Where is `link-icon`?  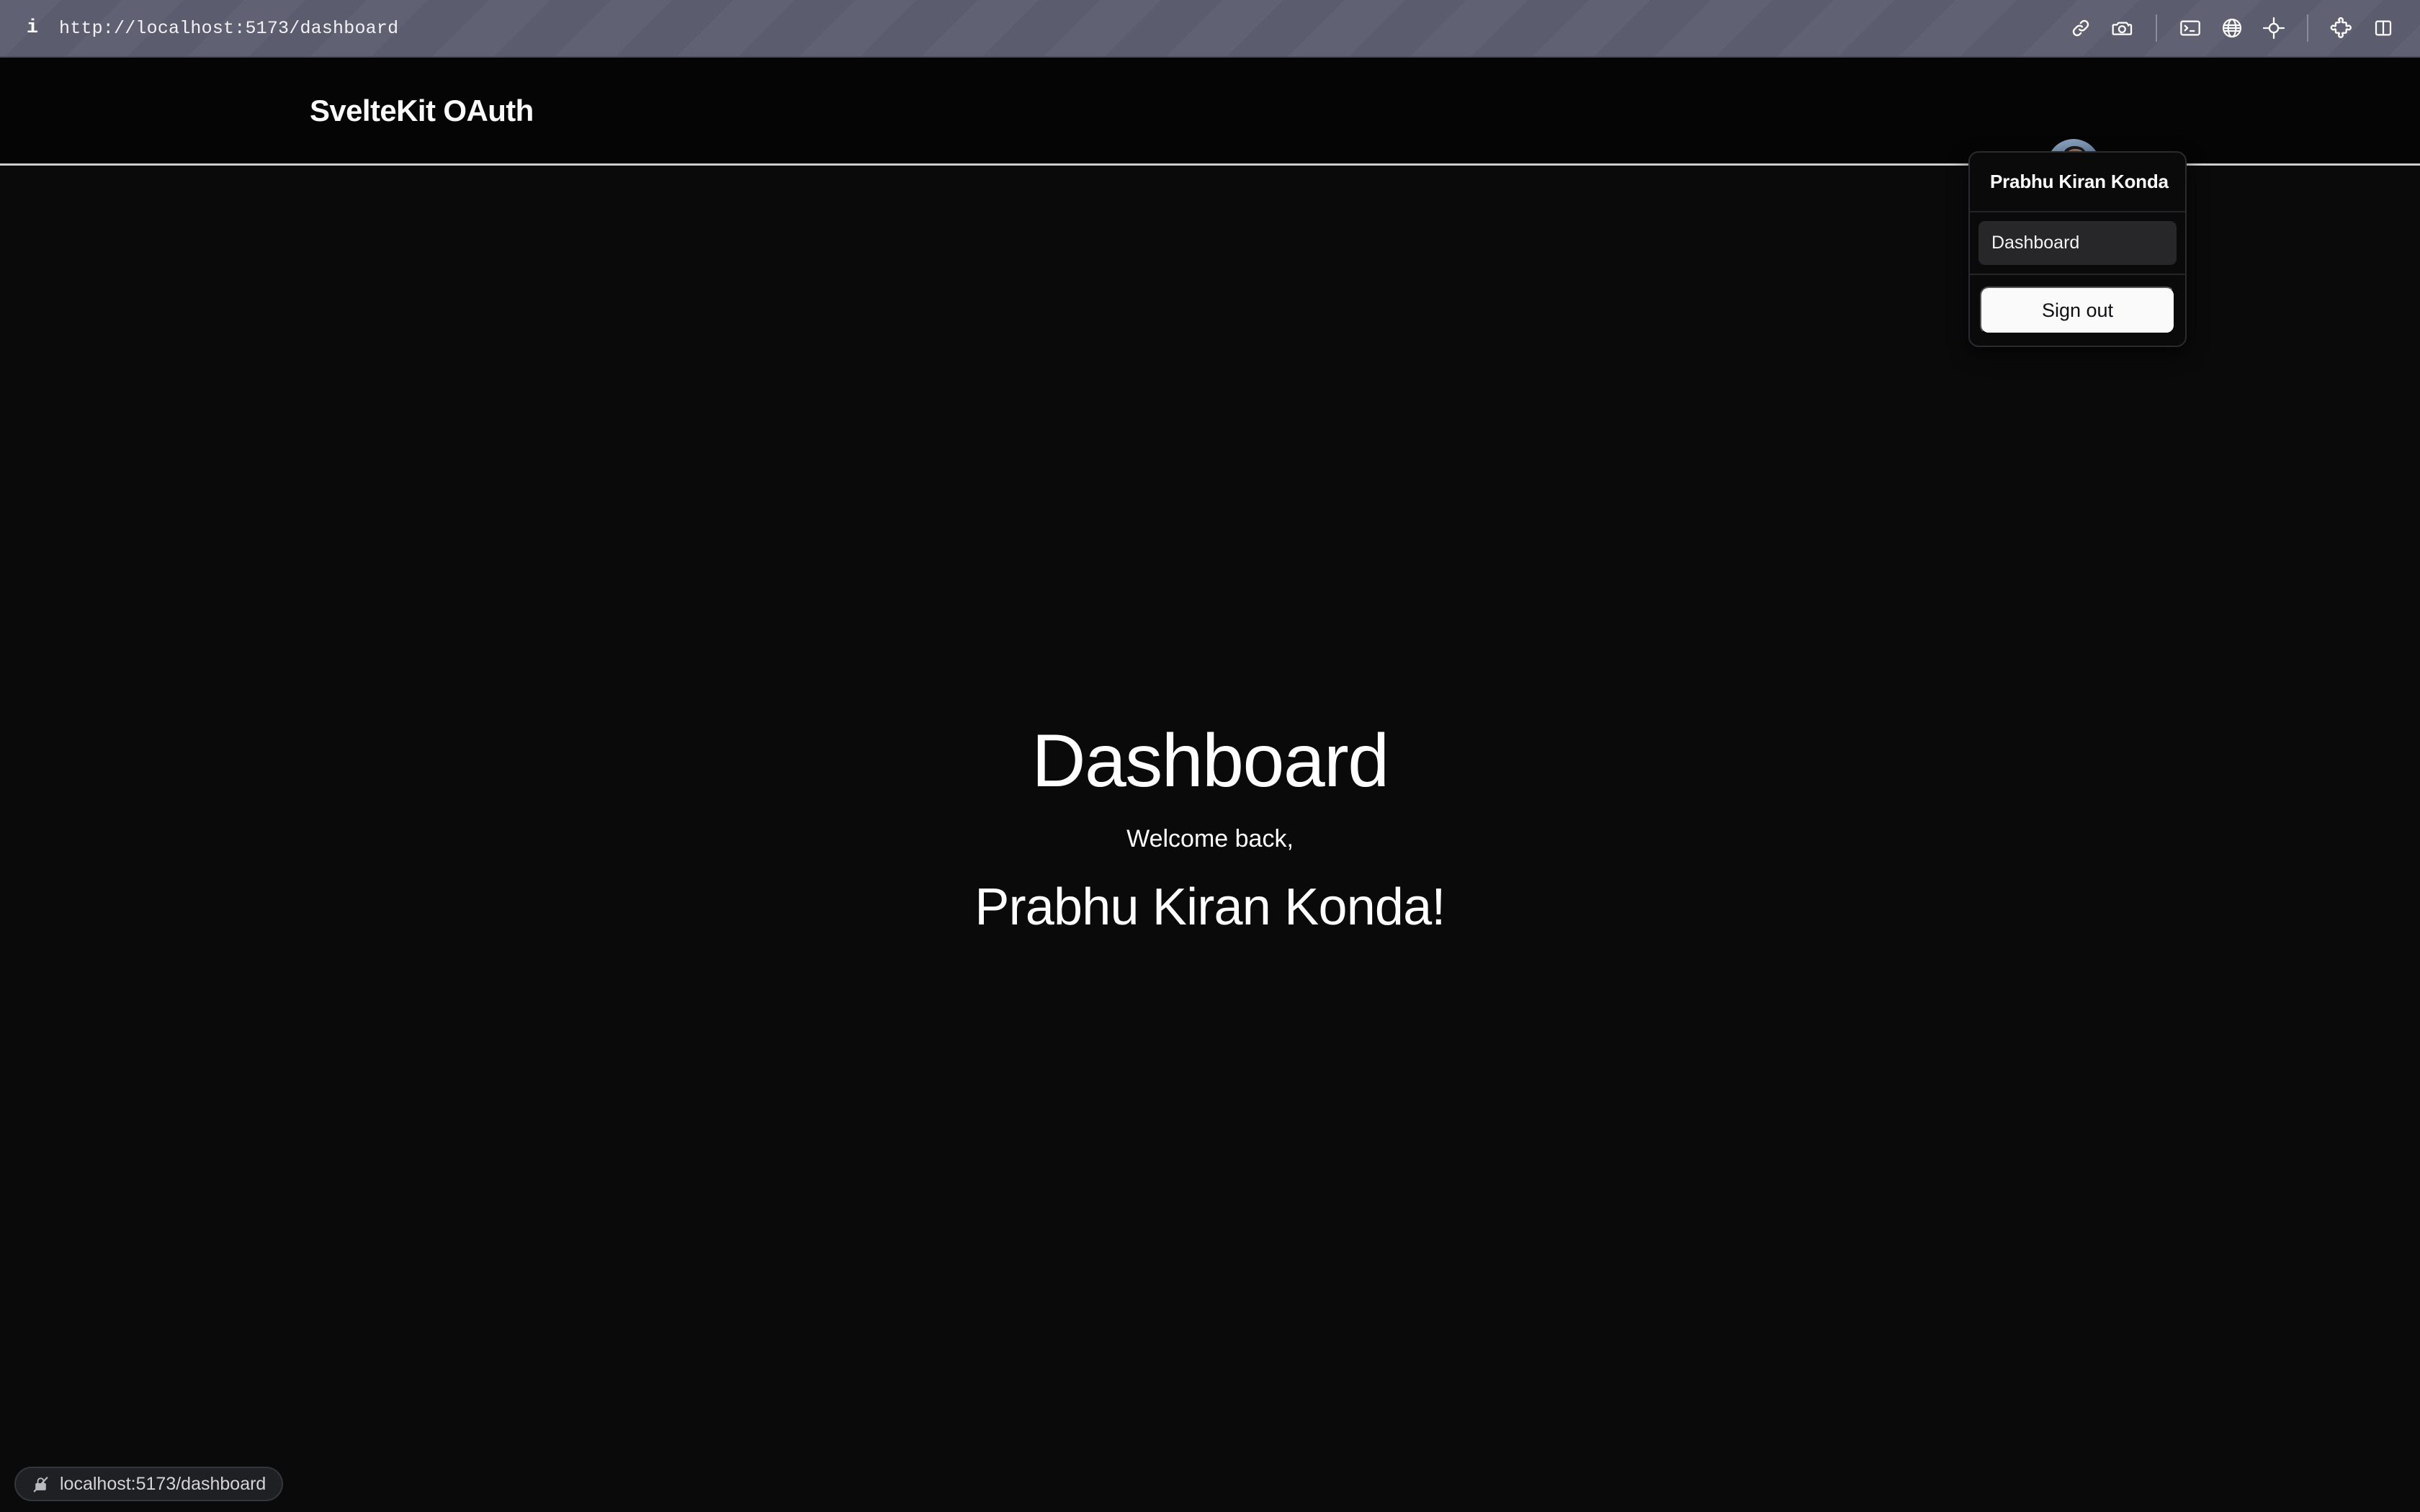
link-icon is located at coordinates (2081, 28).